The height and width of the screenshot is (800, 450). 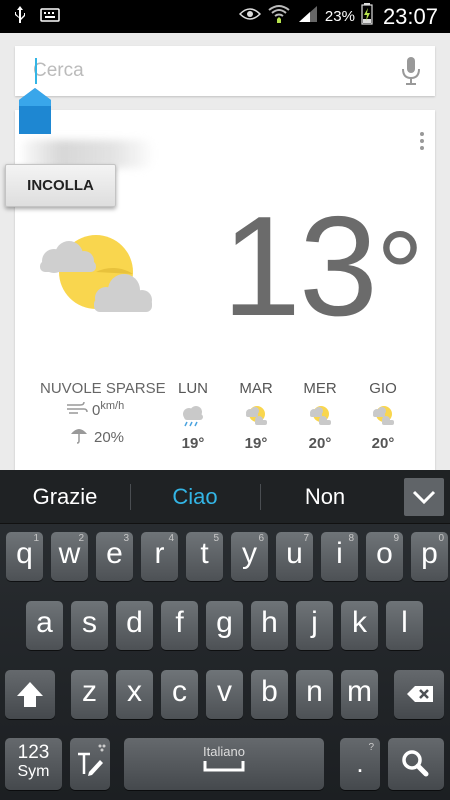 I want to click on key-s: s, so click(x=89, y=625).